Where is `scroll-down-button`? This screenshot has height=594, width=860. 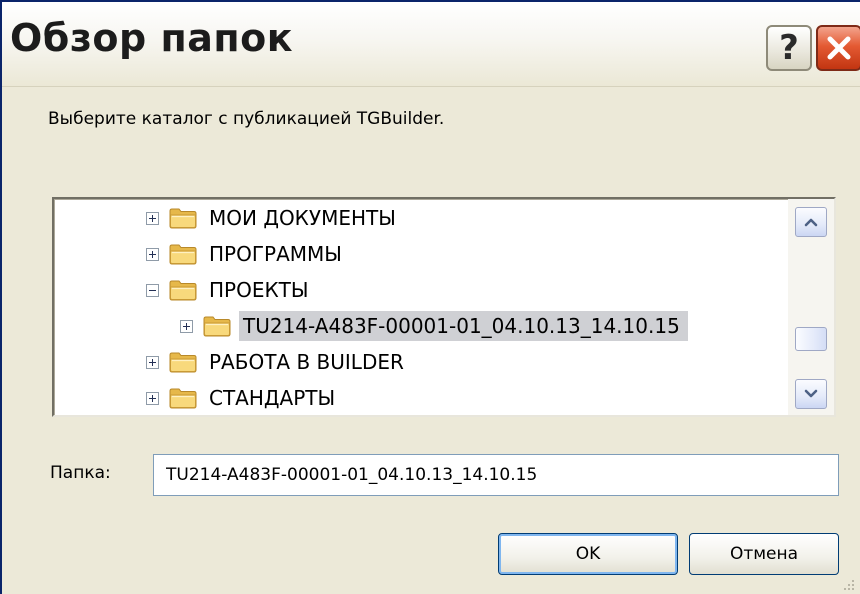 scroll-down-button is located at coordinates (811, 394).